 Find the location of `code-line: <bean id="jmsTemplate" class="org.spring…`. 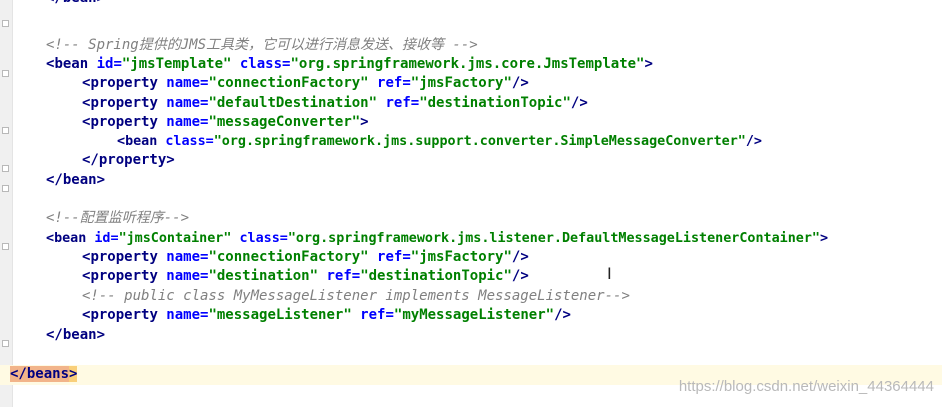

code-line: <bean id="jmsTemplate" class="org.spring… is located at coordinates (349, 64).